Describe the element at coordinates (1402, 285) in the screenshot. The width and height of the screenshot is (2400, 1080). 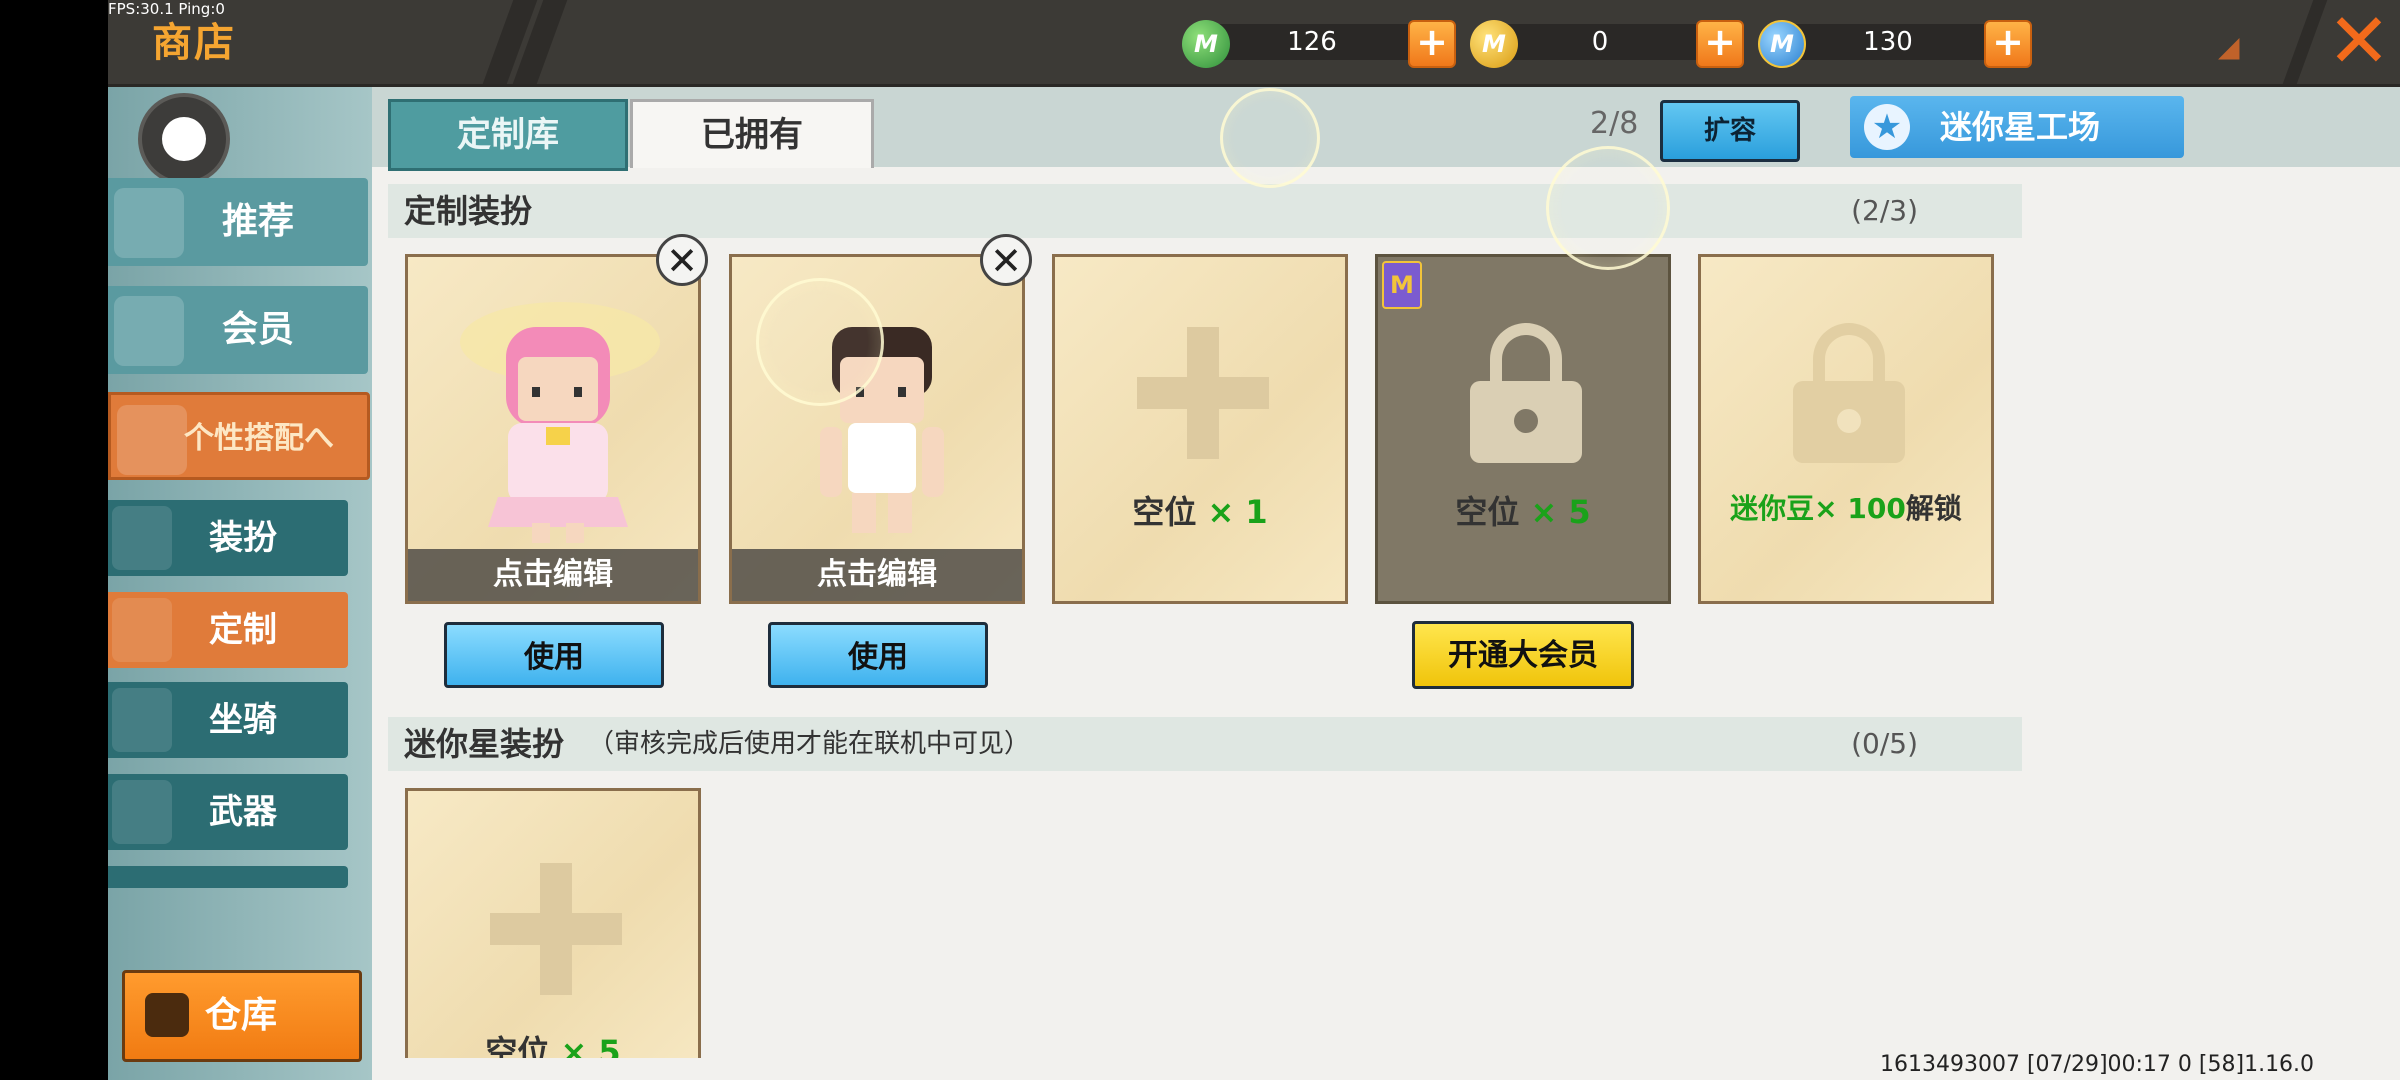
I see `vip-badge-icon: M` at that location.